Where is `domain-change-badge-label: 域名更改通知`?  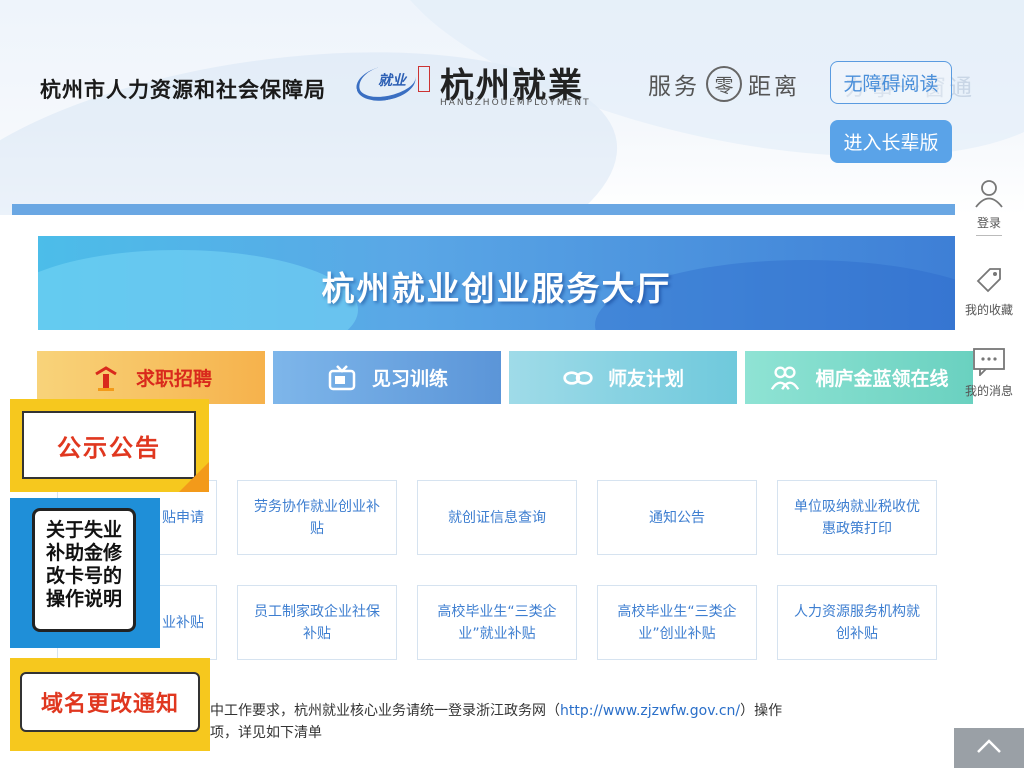
domain-change-badge-label: 域名更改通知 is located at coordinates (110, 702).